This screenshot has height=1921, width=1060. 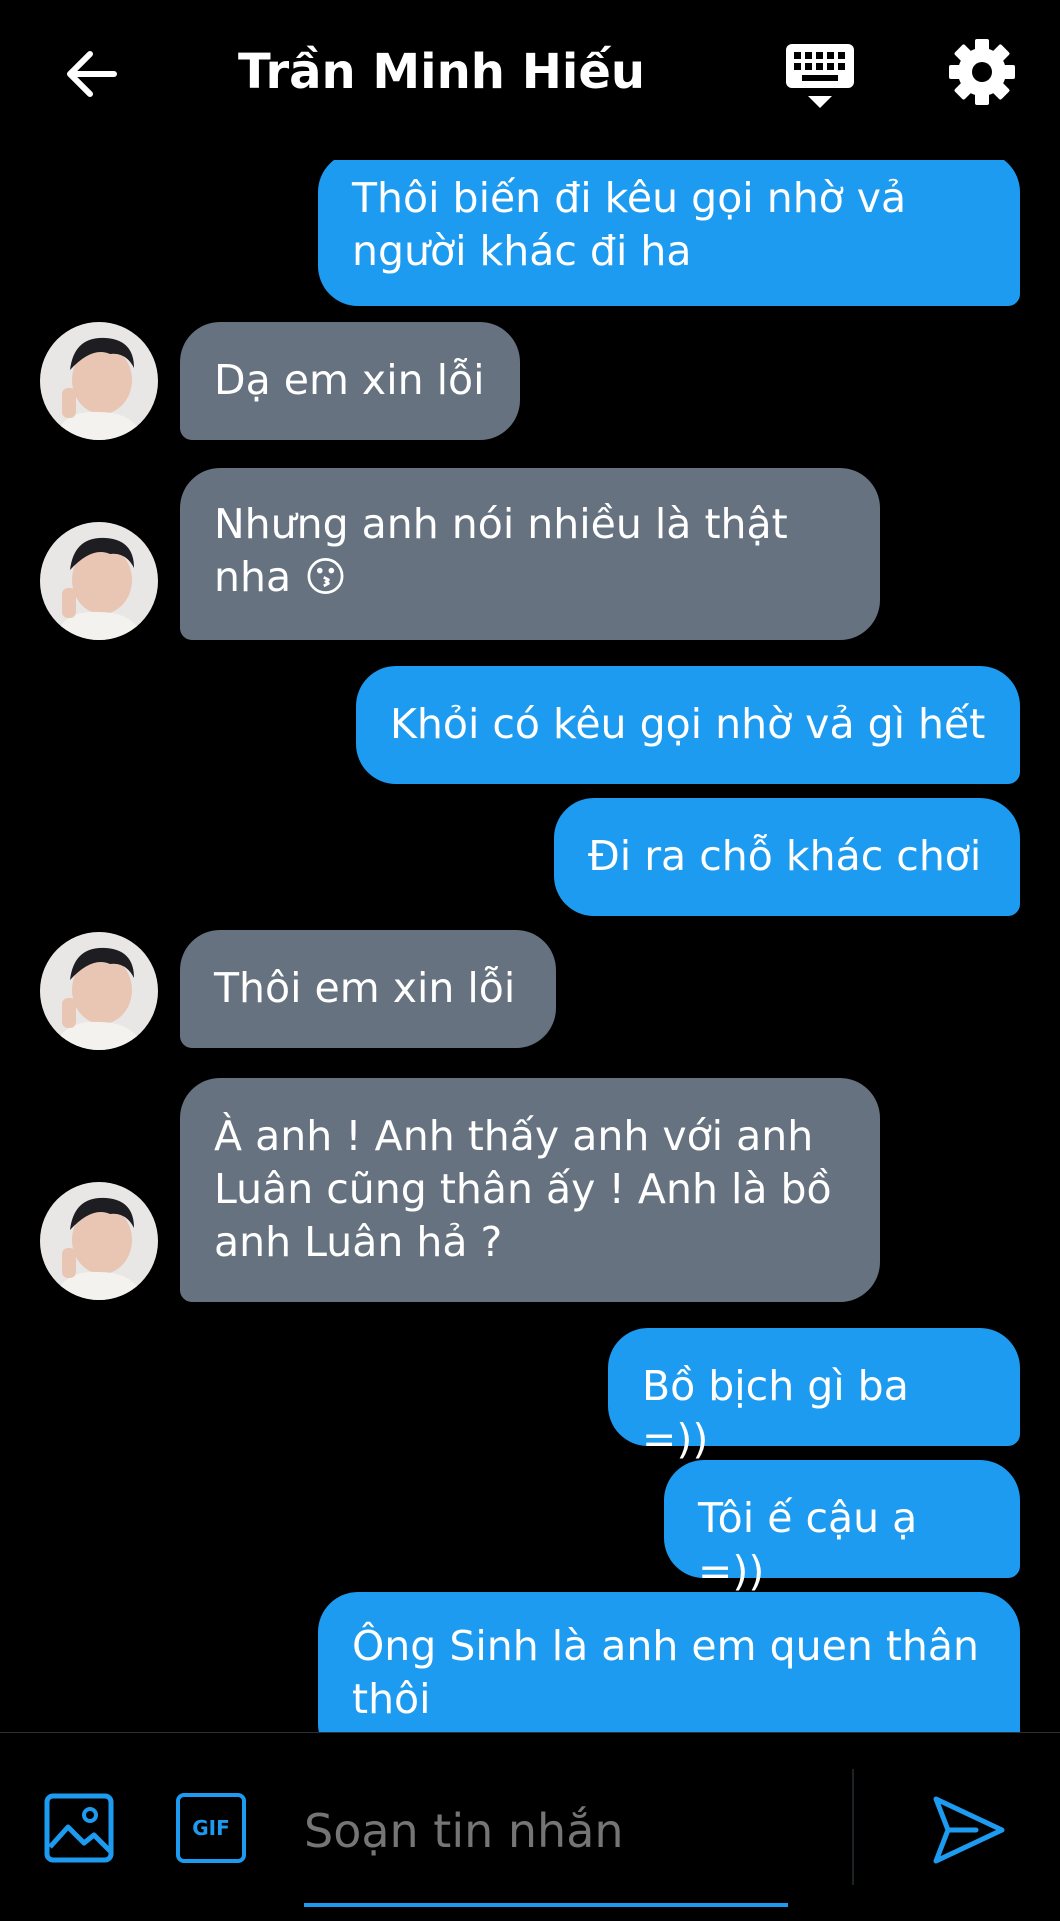 I want to click on message-text: Tôi ế cậu ạ =)), so click(x=808, y=1544).